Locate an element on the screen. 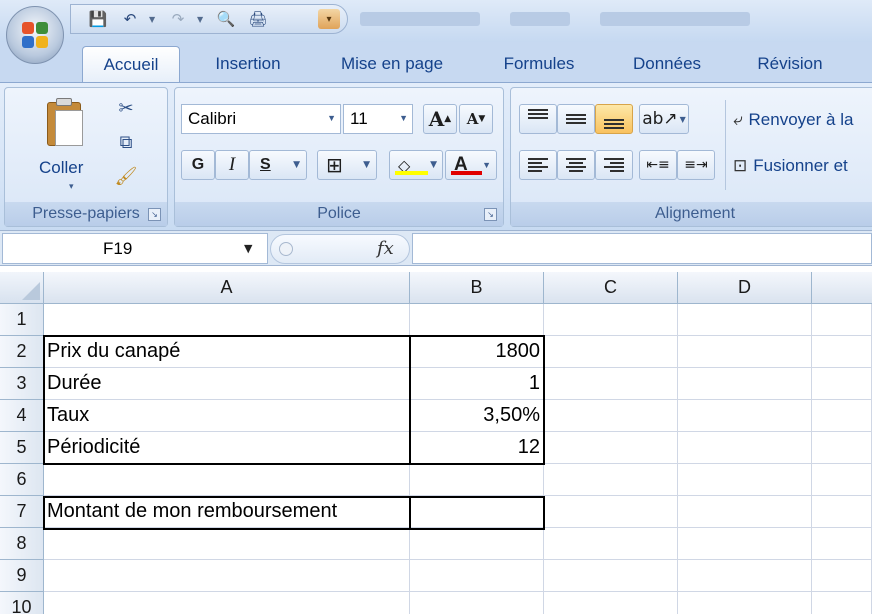  cell-d1 is located at coordinates (745, 320).